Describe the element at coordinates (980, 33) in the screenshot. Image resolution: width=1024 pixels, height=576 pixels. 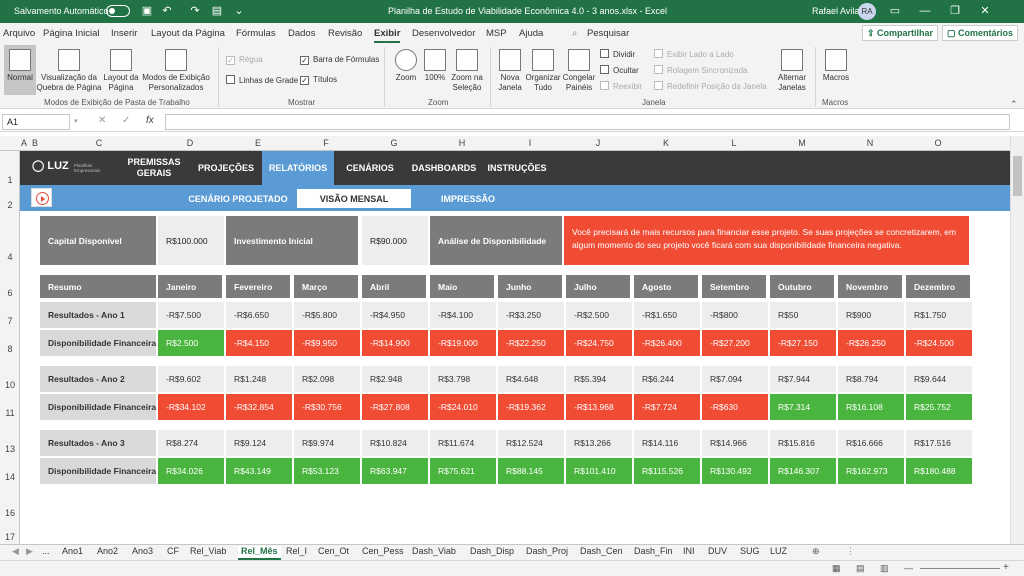
I see `comments-button: ▢ Comentários` at that location.